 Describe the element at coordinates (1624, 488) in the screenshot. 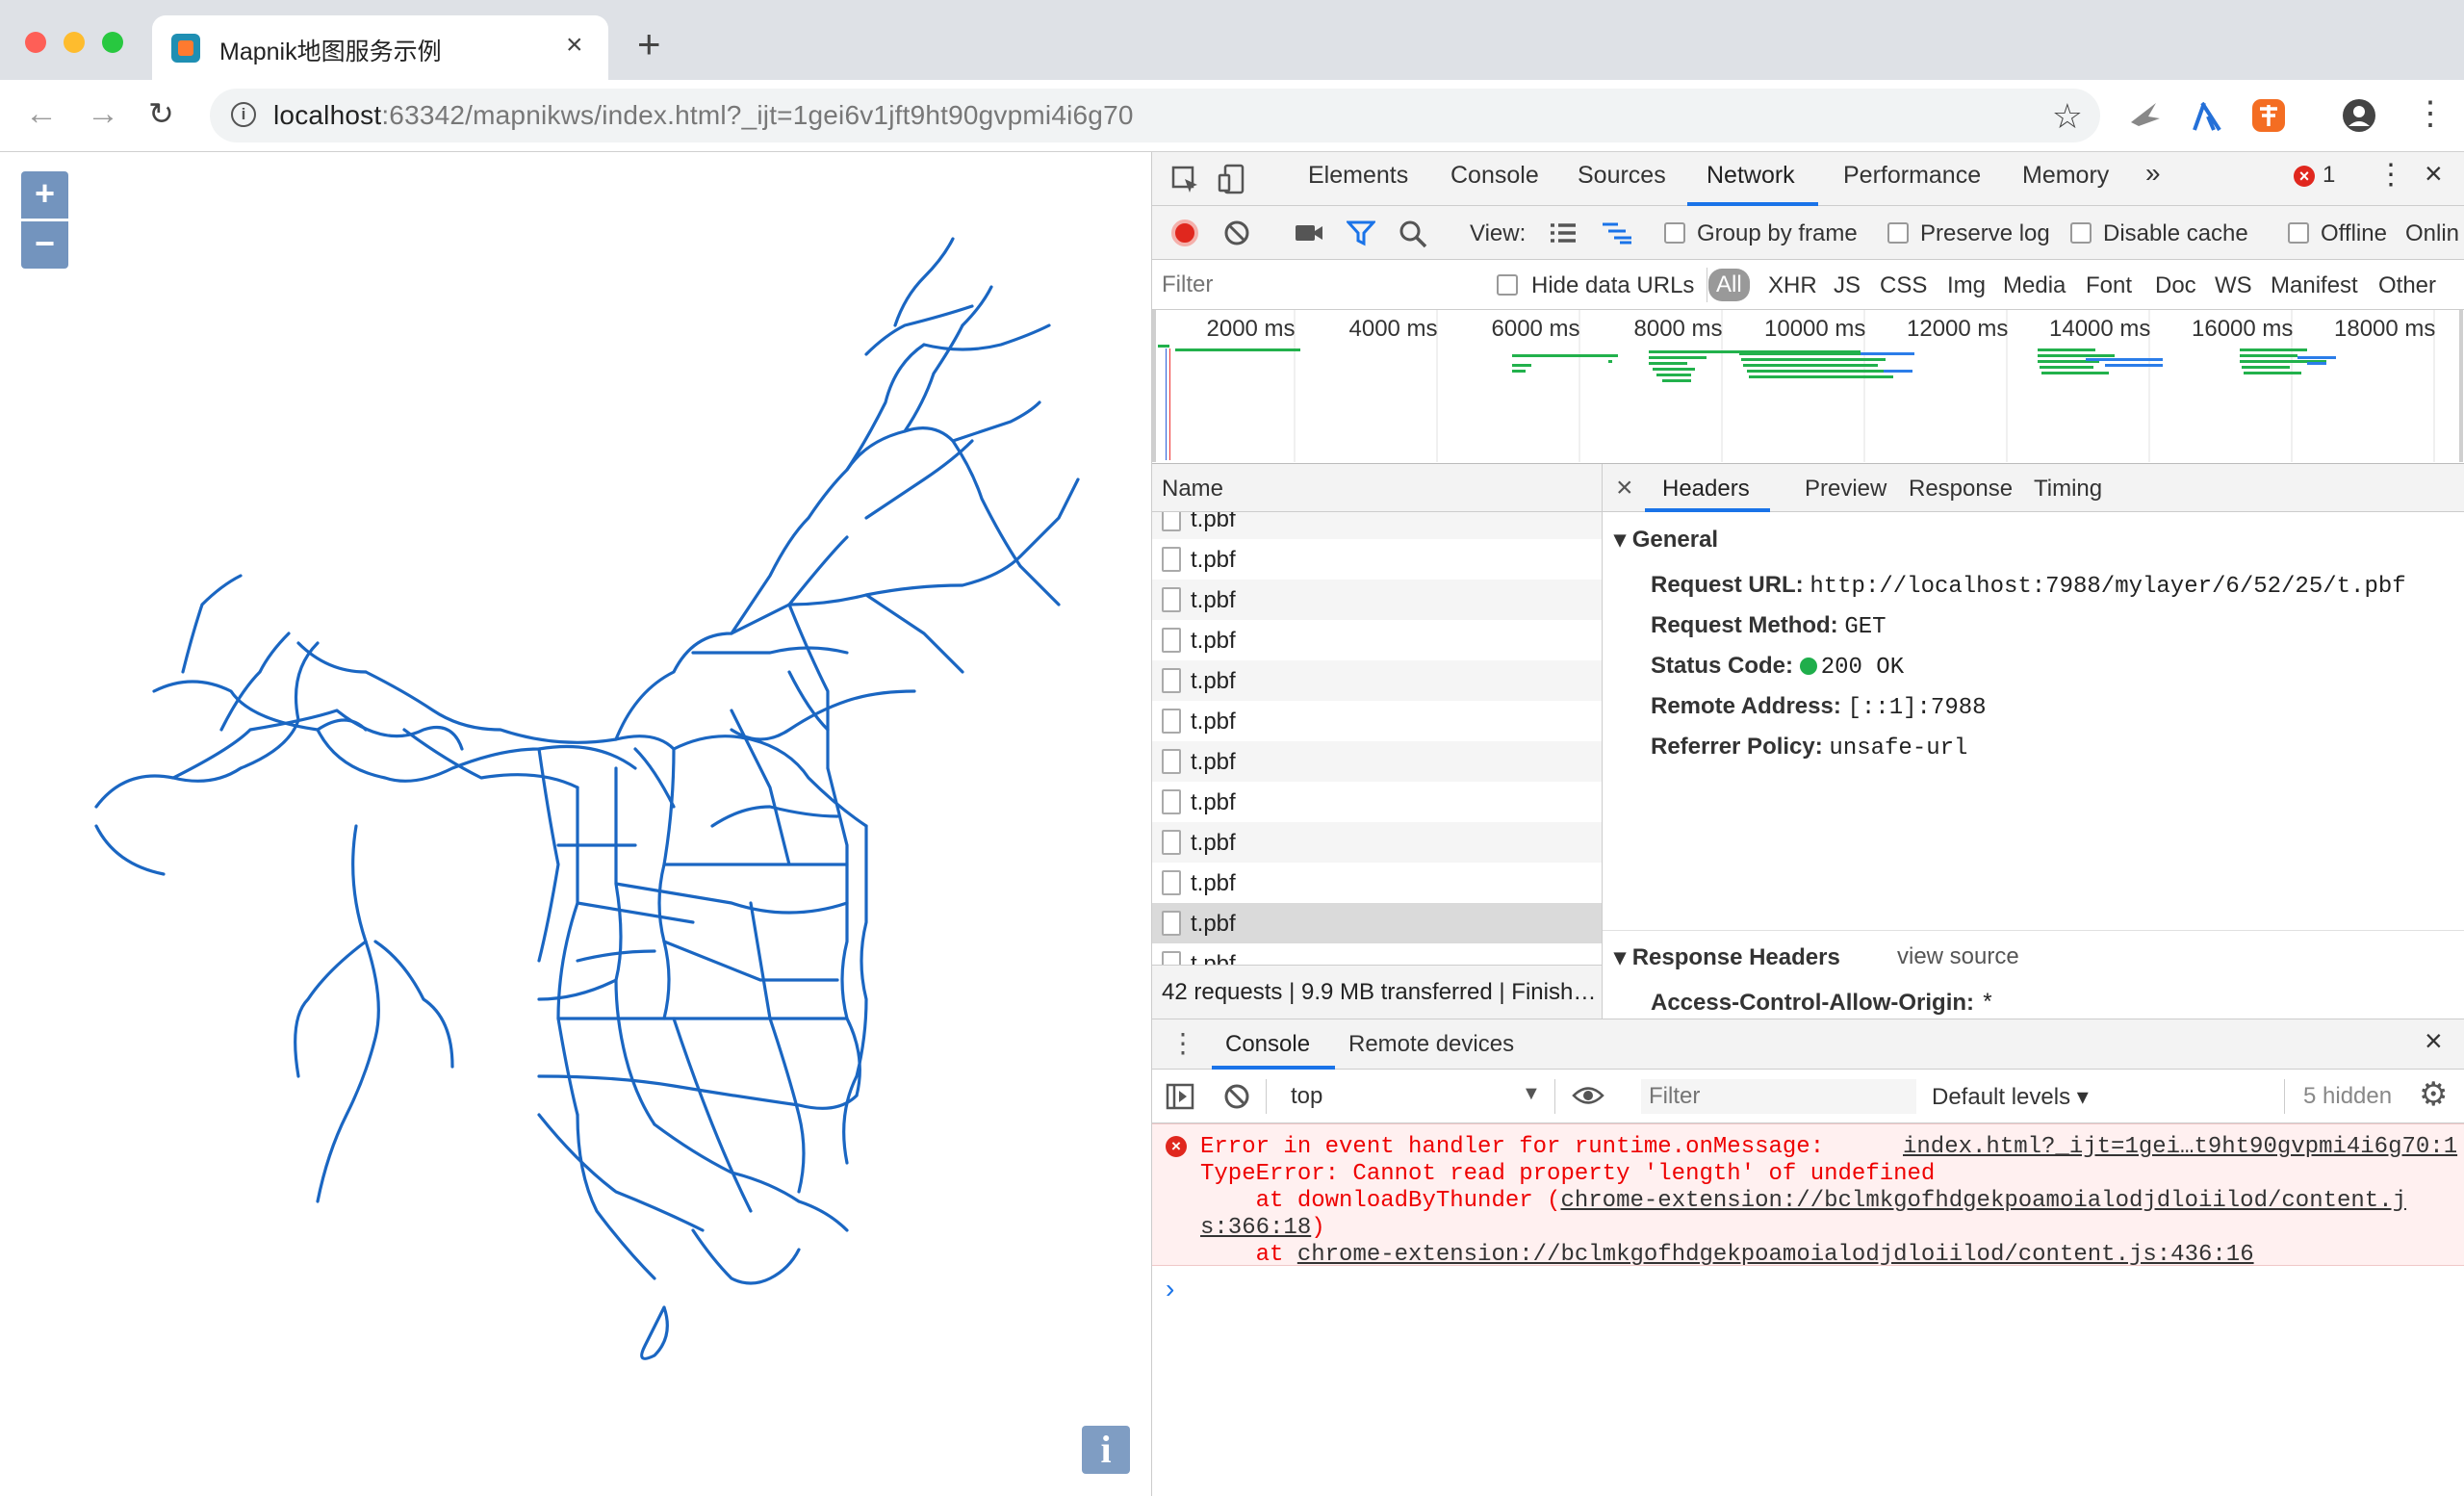

I see `close-detail-icon: ×` at that location.